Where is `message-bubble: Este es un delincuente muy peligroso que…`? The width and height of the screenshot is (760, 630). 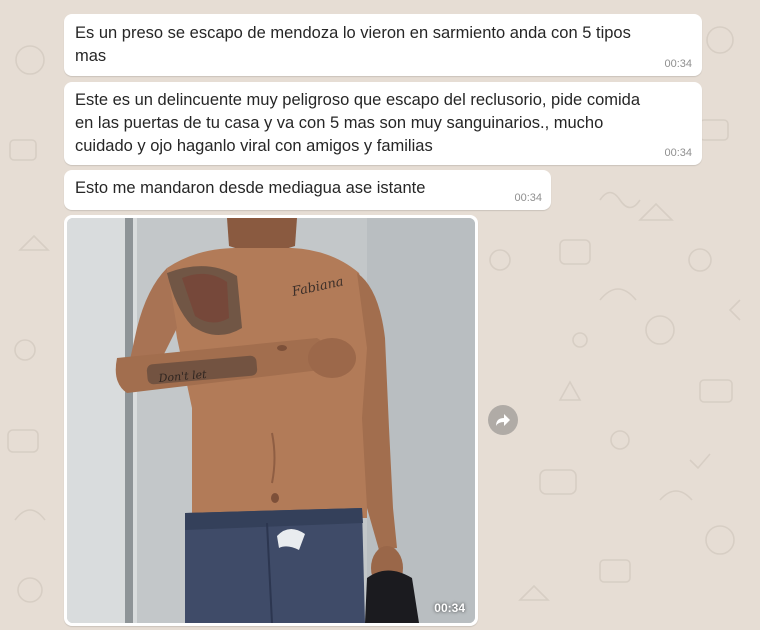 message-bubble: Este es un delincuente muy peligroso que… is located at coordinates (383, 123).